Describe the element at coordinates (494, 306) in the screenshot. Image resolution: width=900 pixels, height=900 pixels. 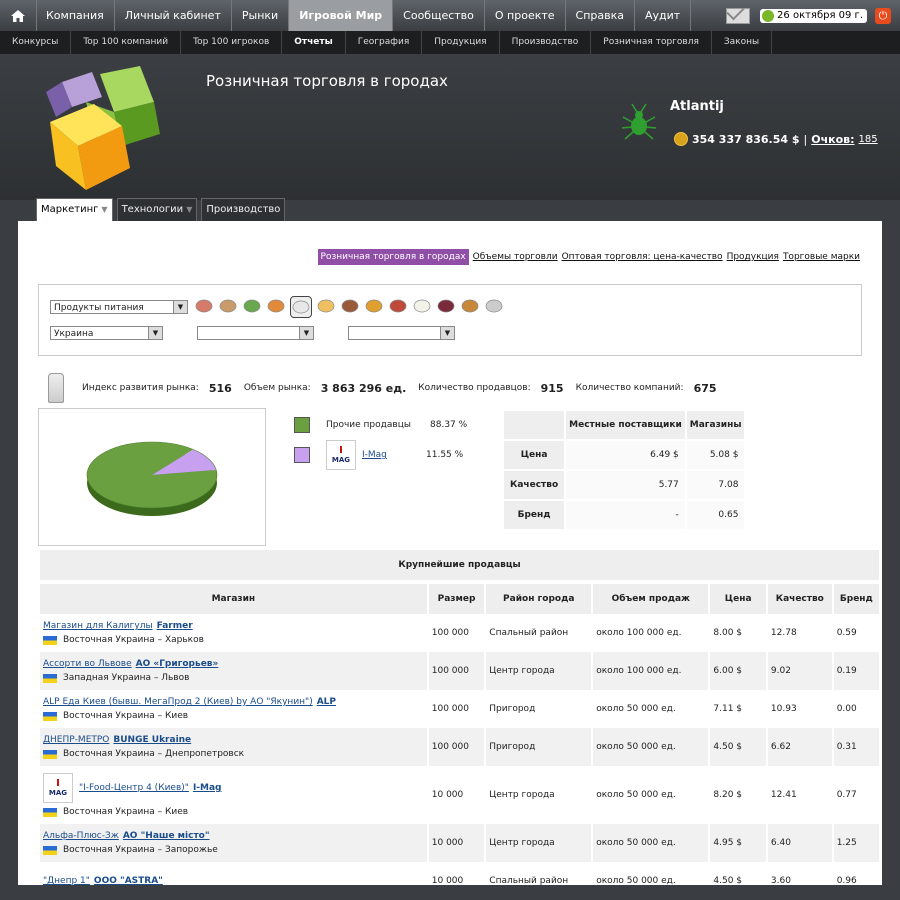
I see `eggs-icon` at that location.